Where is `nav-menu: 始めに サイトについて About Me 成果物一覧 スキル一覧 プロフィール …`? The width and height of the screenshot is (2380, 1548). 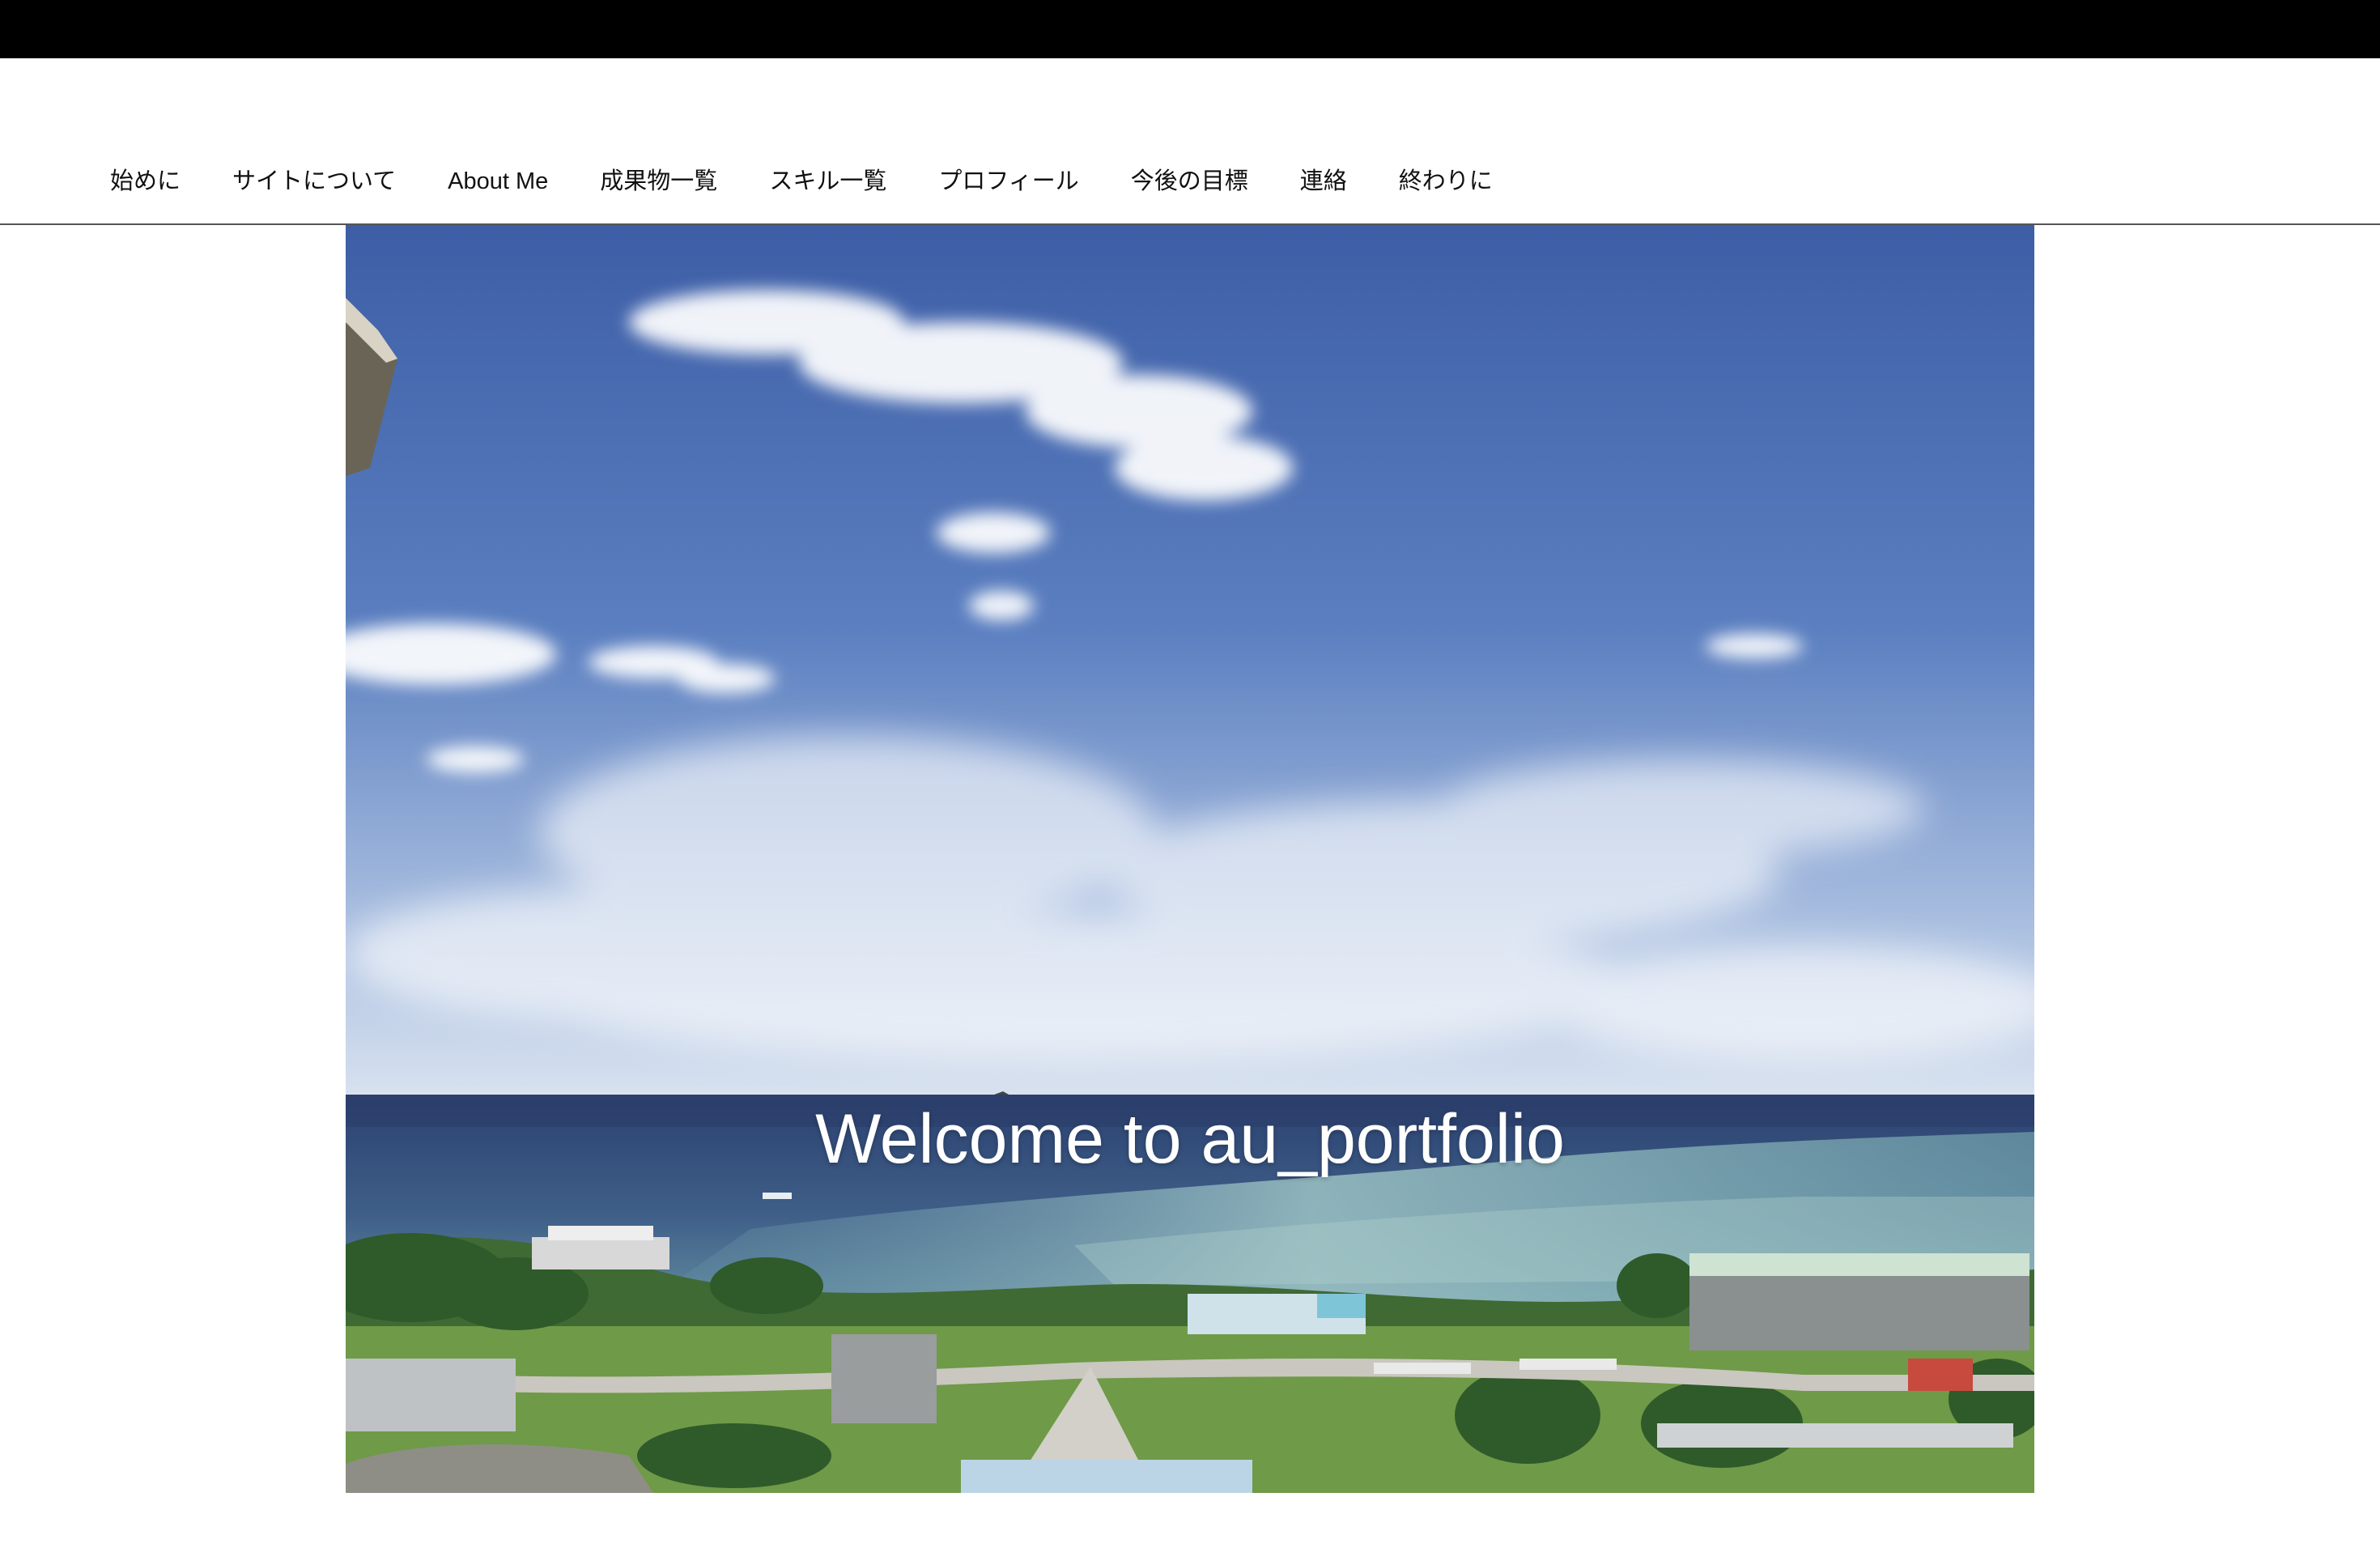 nav-menu: 始めに サイトについて About Me 成果物一覧 スキル一覧 プロフィール … is located at coordinates (801, 182).